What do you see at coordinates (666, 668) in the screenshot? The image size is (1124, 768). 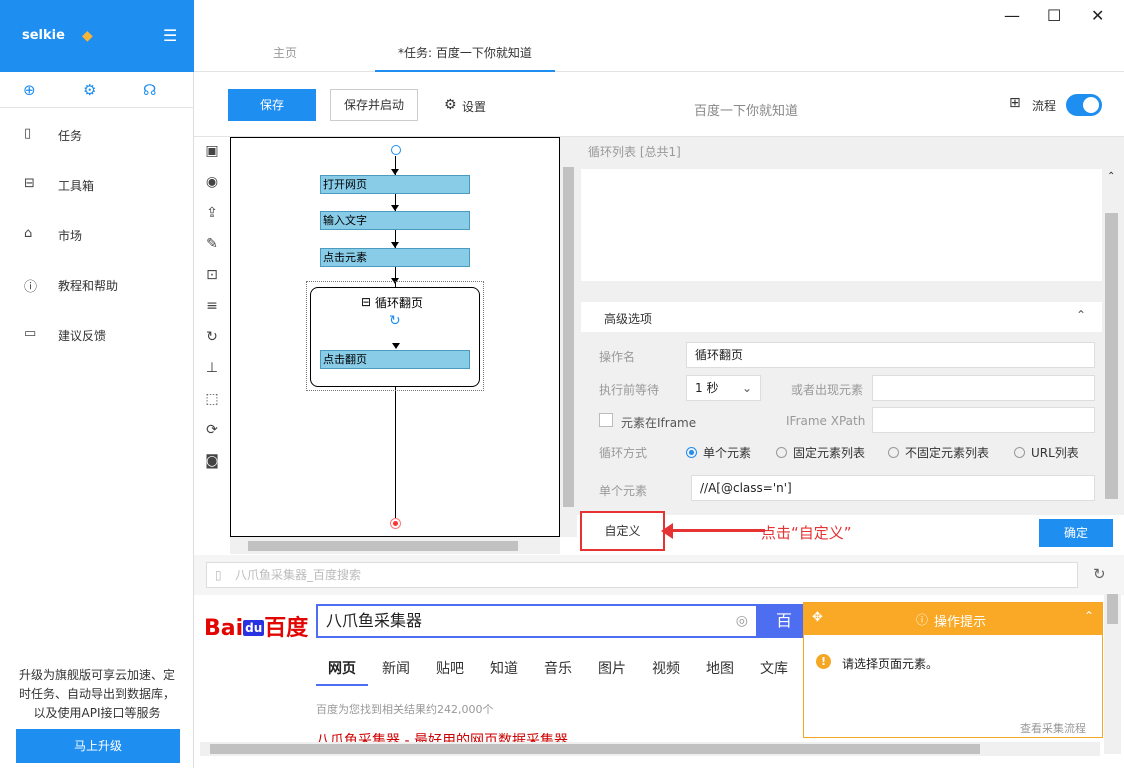 I see `search-tab-video: 视频` at bounding box center [666, 668].